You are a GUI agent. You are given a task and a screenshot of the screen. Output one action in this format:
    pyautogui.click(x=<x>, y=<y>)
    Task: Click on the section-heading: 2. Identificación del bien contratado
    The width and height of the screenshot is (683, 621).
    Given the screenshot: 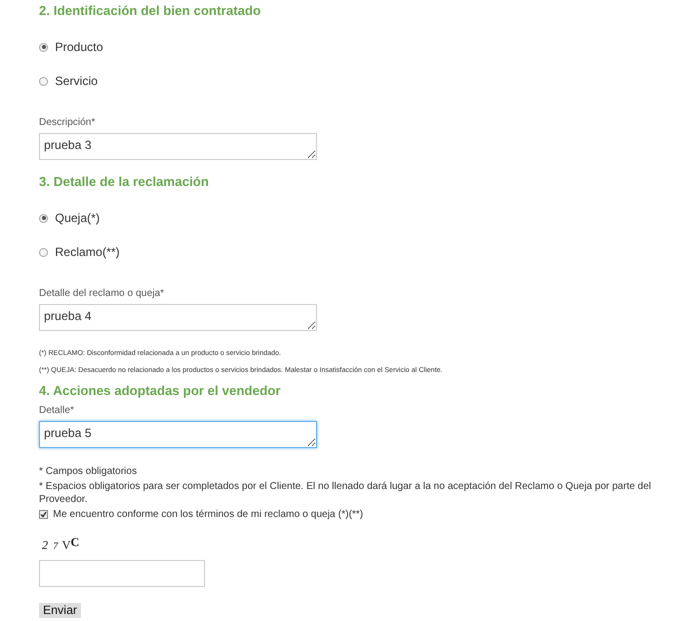 What is the action you would take?
    pyautogui.click(x=150, y=11)
    